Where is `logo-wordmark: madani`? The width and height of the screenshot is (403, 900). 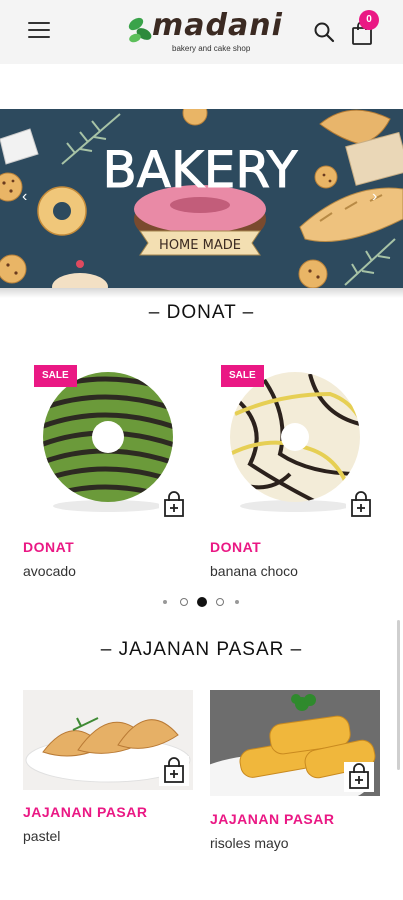
logo-wordmark: madani is located at coordinates (217, 25).